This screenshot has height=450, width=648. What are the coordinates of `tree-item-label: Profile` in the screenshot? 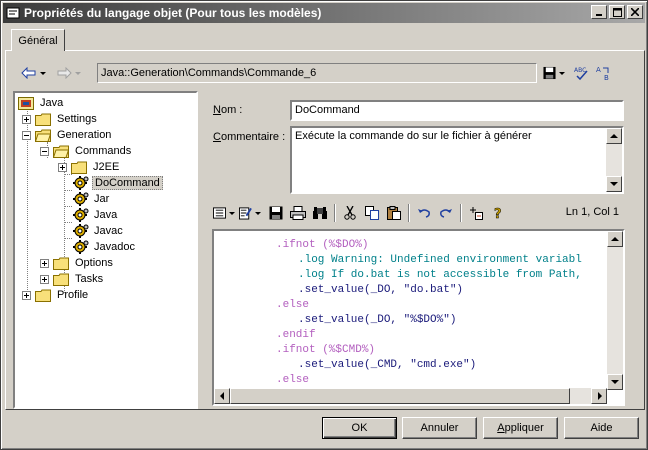 It's located at (73, 295).